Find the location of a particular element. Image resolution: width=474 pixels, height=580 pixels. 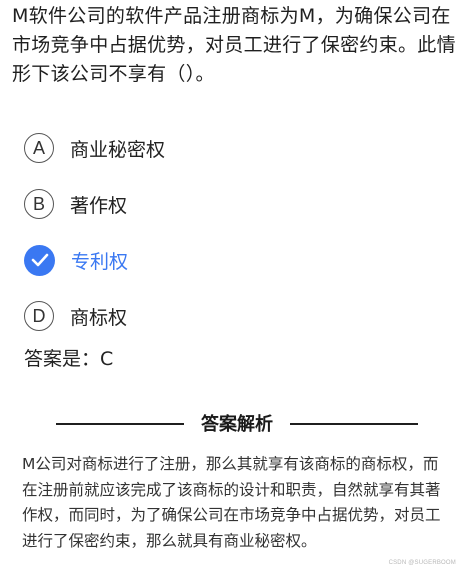

analysis-header: 答案解析 is located at coordinates (237, 423).